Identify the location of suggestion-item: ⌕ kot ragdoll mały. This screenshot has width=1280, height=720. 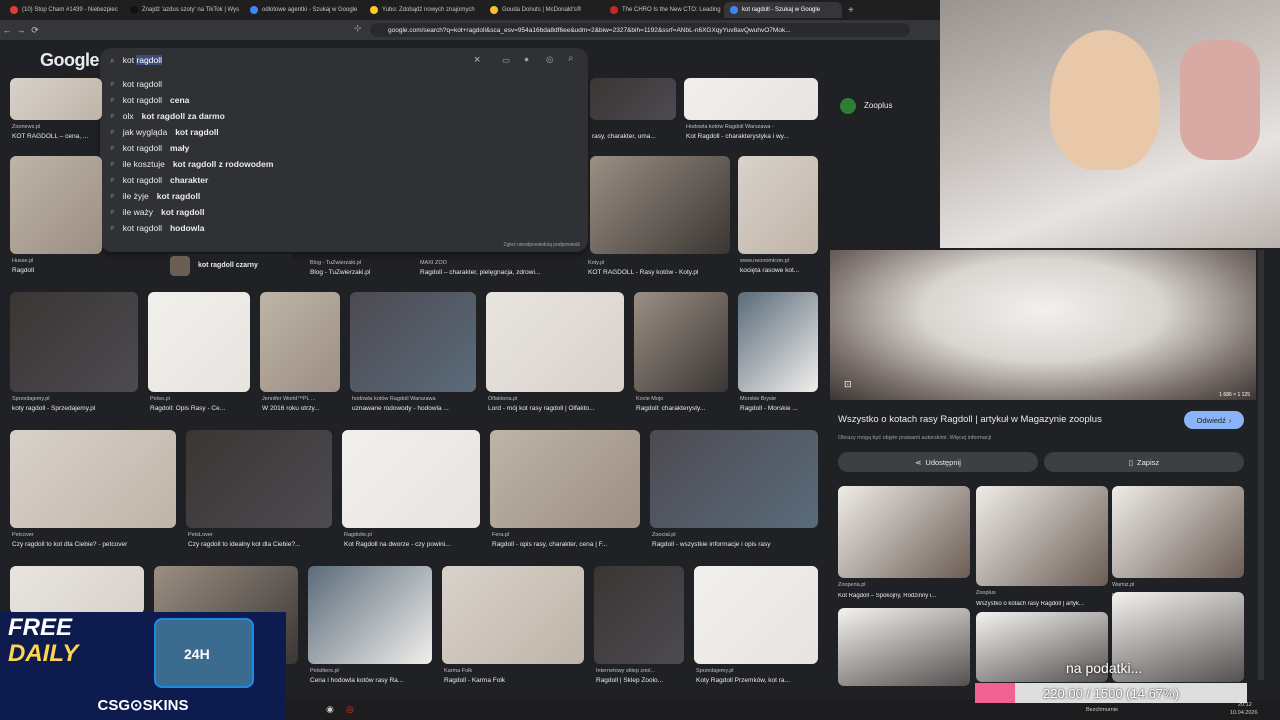
(149, 147).